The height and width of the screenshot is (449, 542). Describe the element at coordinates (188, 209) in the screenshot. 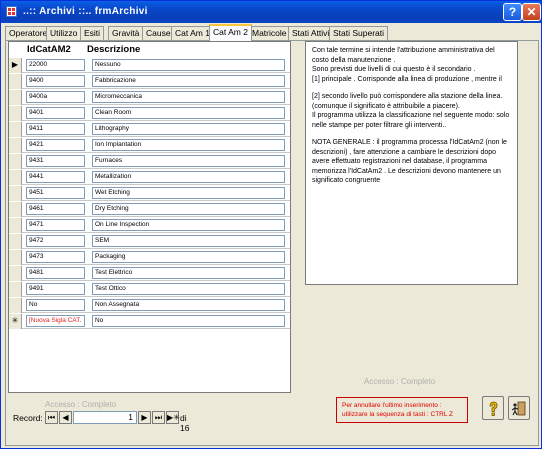

I see `description-cell: Dry Etching` at that location.